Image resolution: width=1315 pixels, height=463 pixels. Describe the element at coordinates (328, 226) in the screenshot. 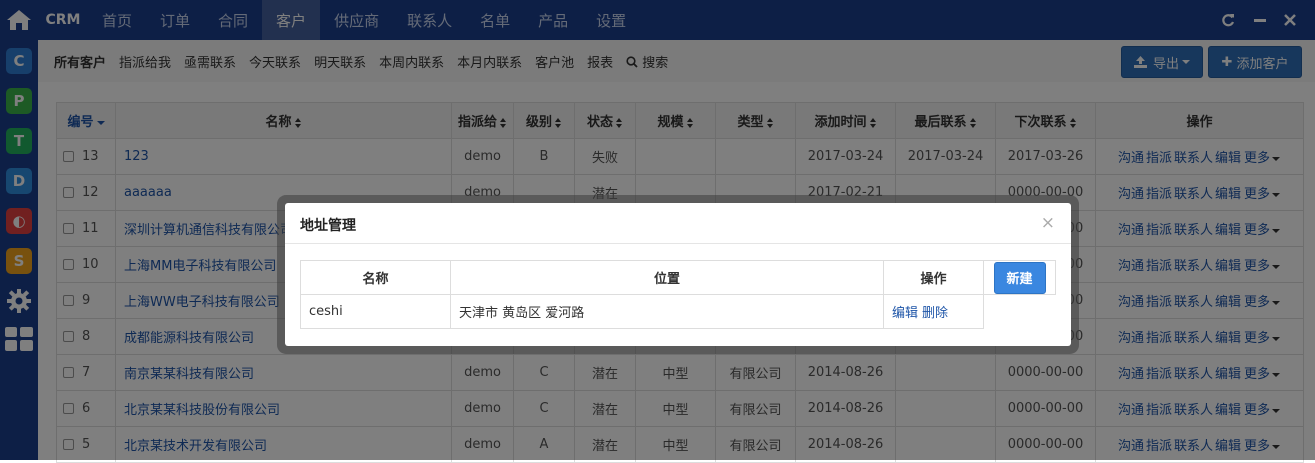

I see `dialog-title: 地址管理` at that location.